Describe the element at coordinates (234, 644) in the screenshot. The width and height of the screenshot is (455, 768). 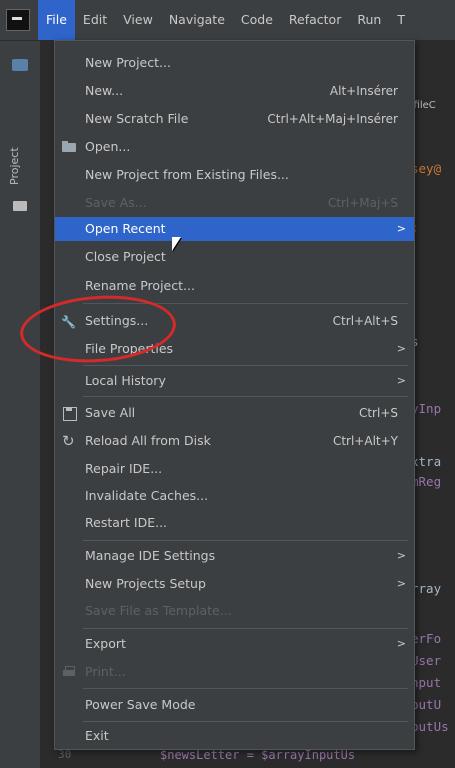
I see `menu-item-export: Export >` at that location.